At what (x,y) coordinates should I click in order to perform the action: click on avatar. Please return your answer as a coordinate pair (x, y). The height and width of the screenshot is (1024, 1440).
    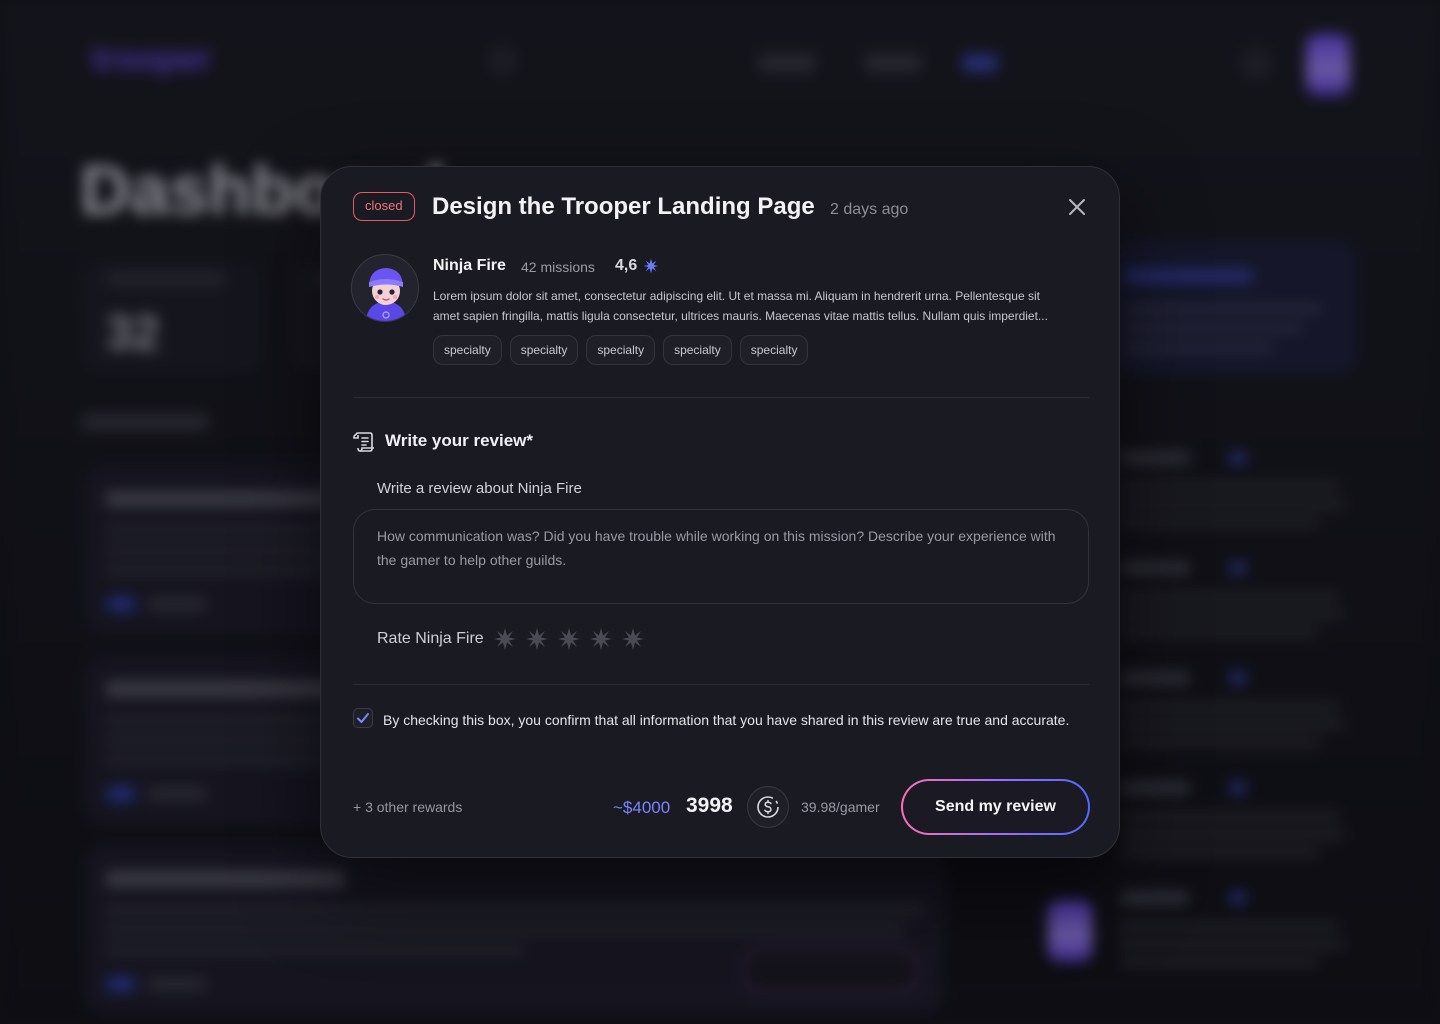
    Looking at the image, I should click on (385, 288).